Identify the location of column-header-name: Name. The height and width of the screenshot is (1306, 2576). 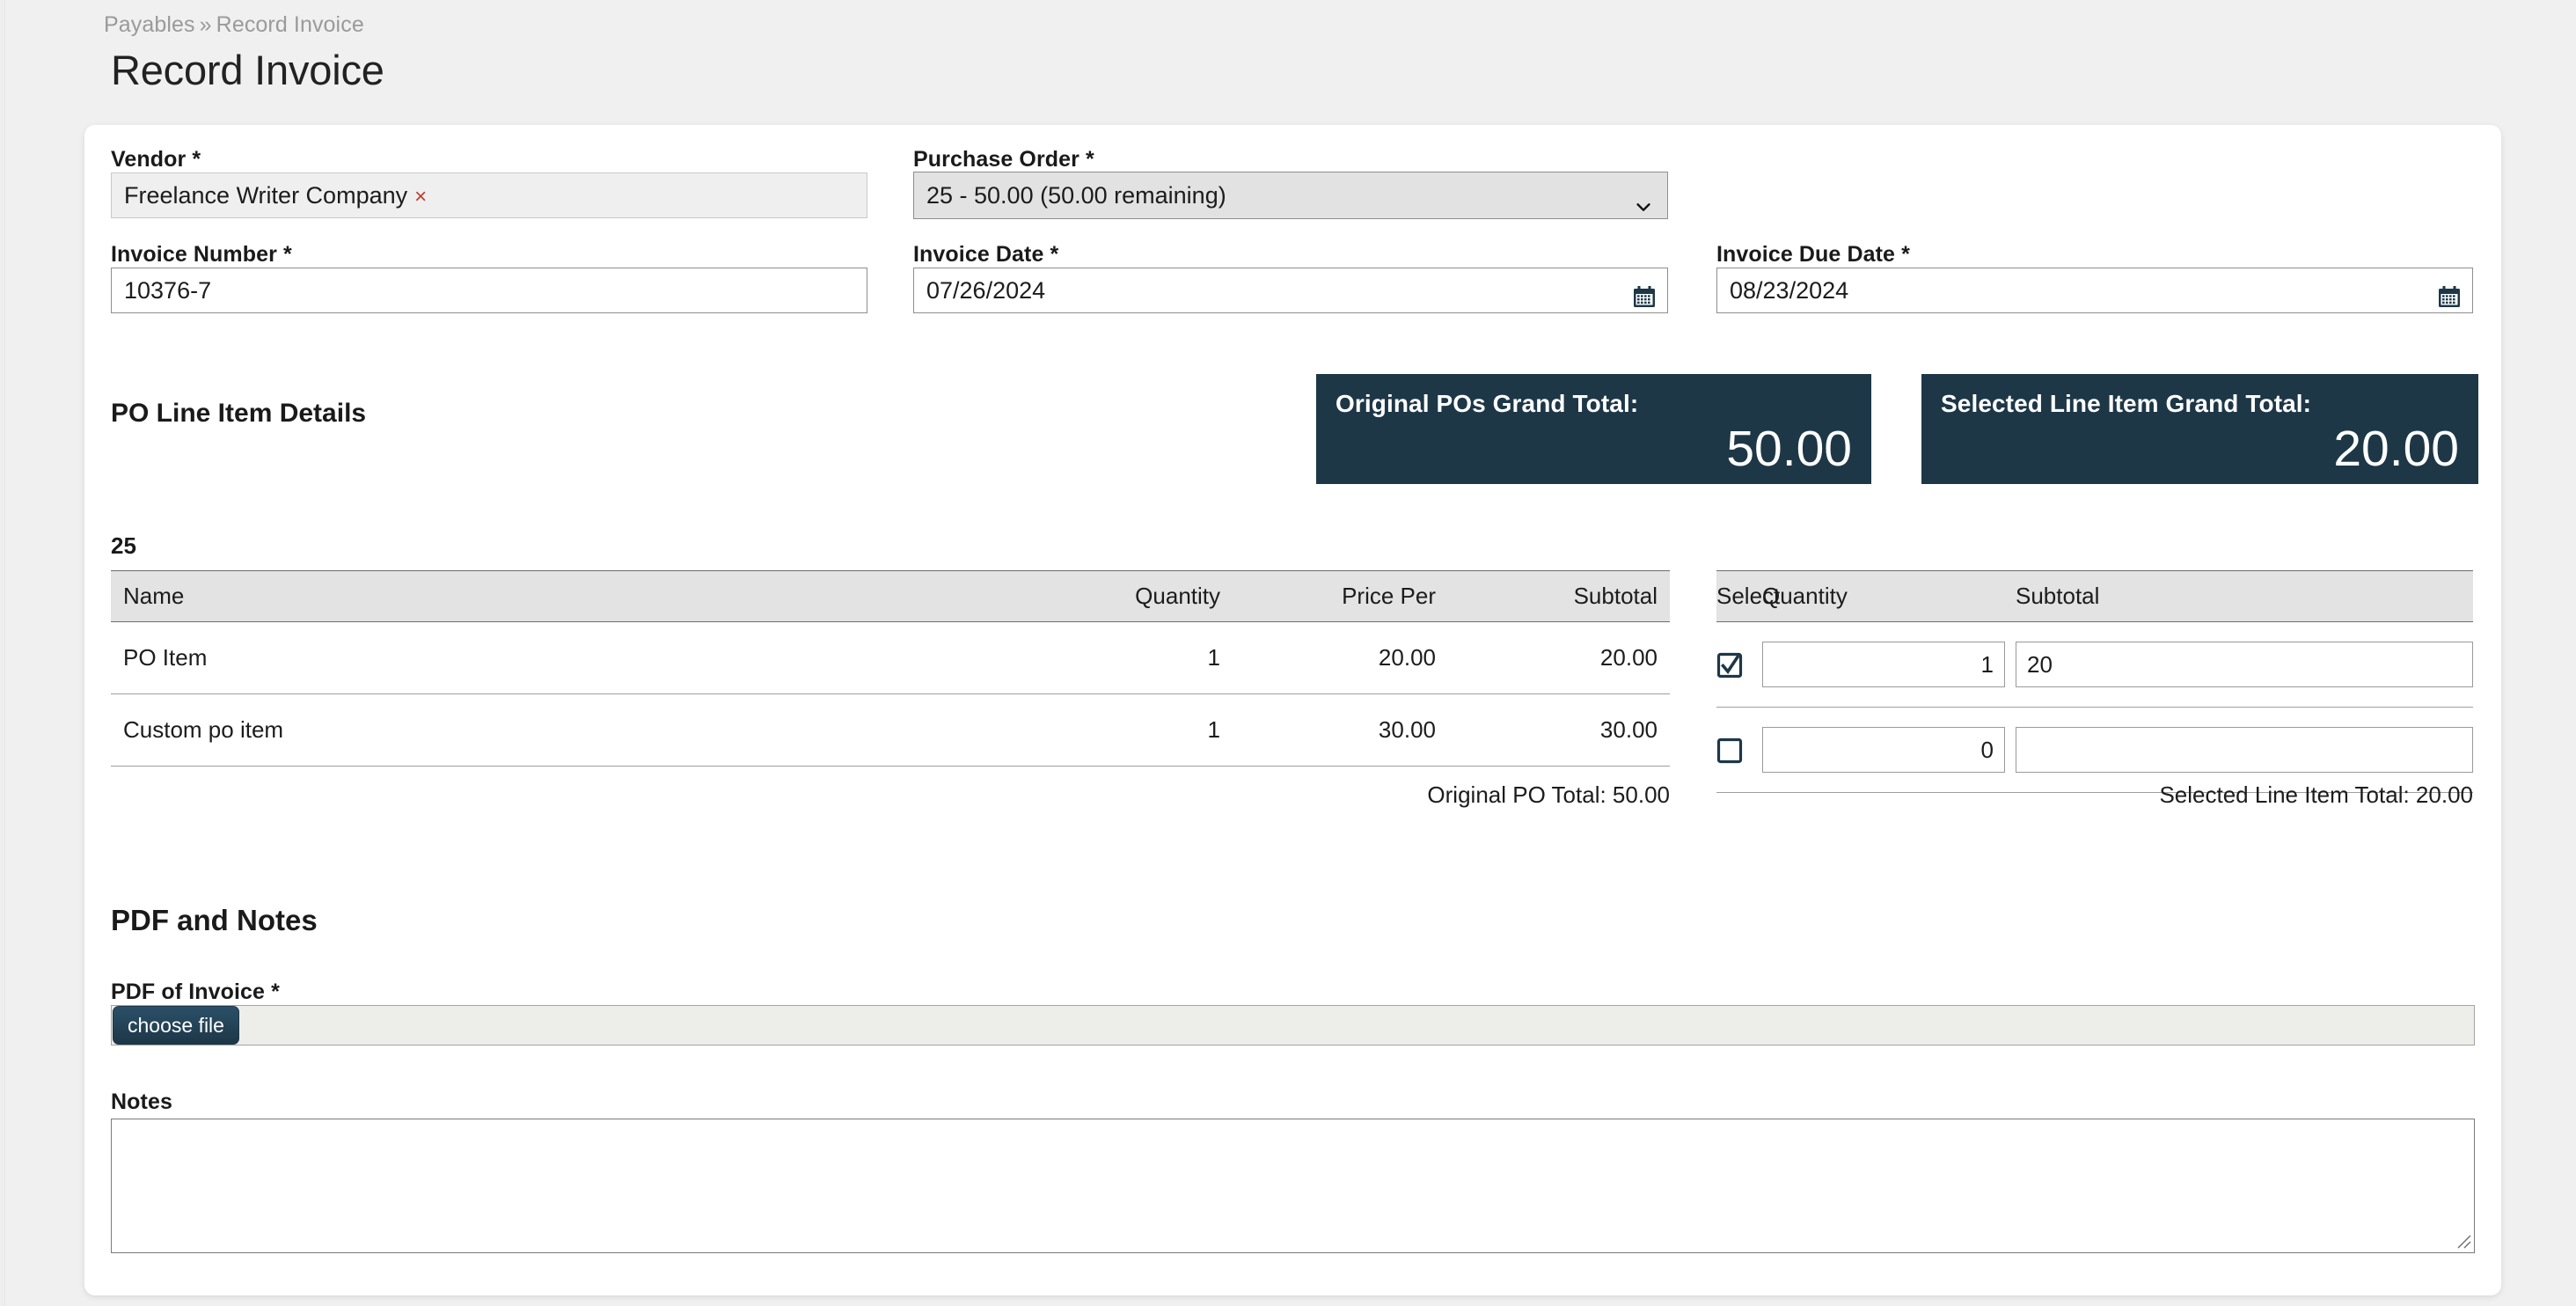
(566, 596).